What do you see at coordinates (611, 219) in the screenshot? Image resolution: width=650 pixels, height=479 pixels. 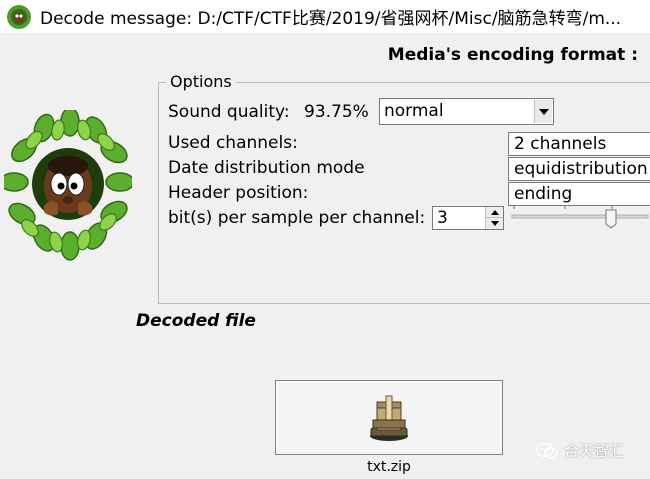 I see `slider-thumb` at bounding box center [611, 219].